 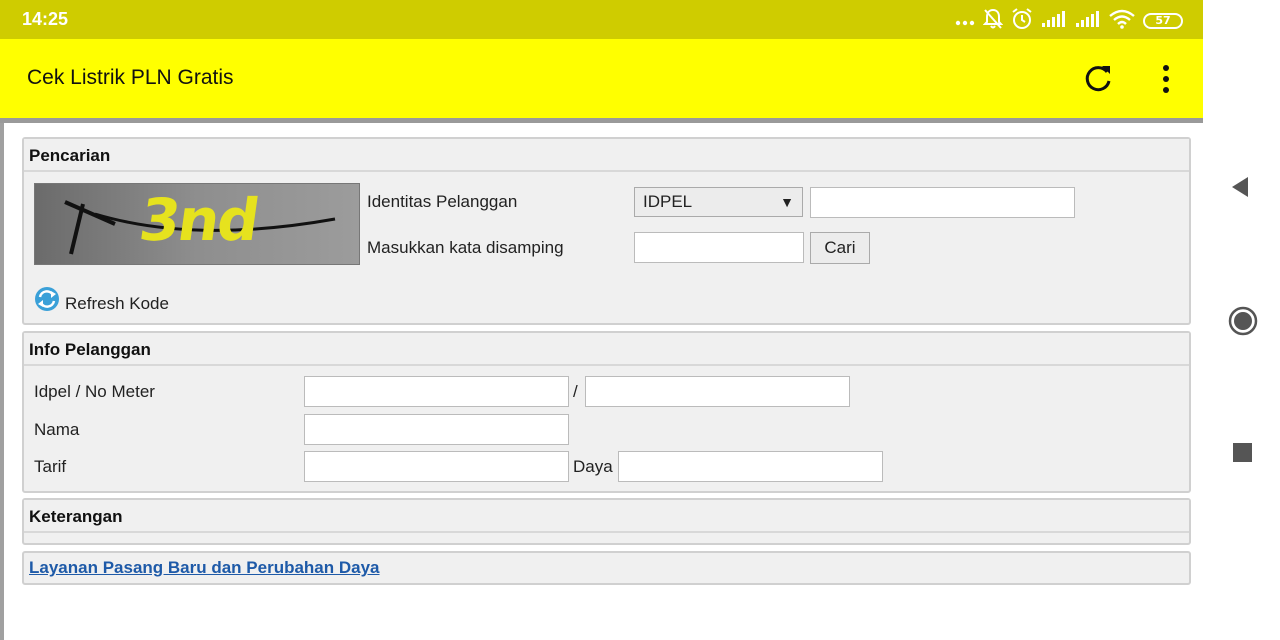 I want to click on wifi-icon, so click(x=1122, y=21).